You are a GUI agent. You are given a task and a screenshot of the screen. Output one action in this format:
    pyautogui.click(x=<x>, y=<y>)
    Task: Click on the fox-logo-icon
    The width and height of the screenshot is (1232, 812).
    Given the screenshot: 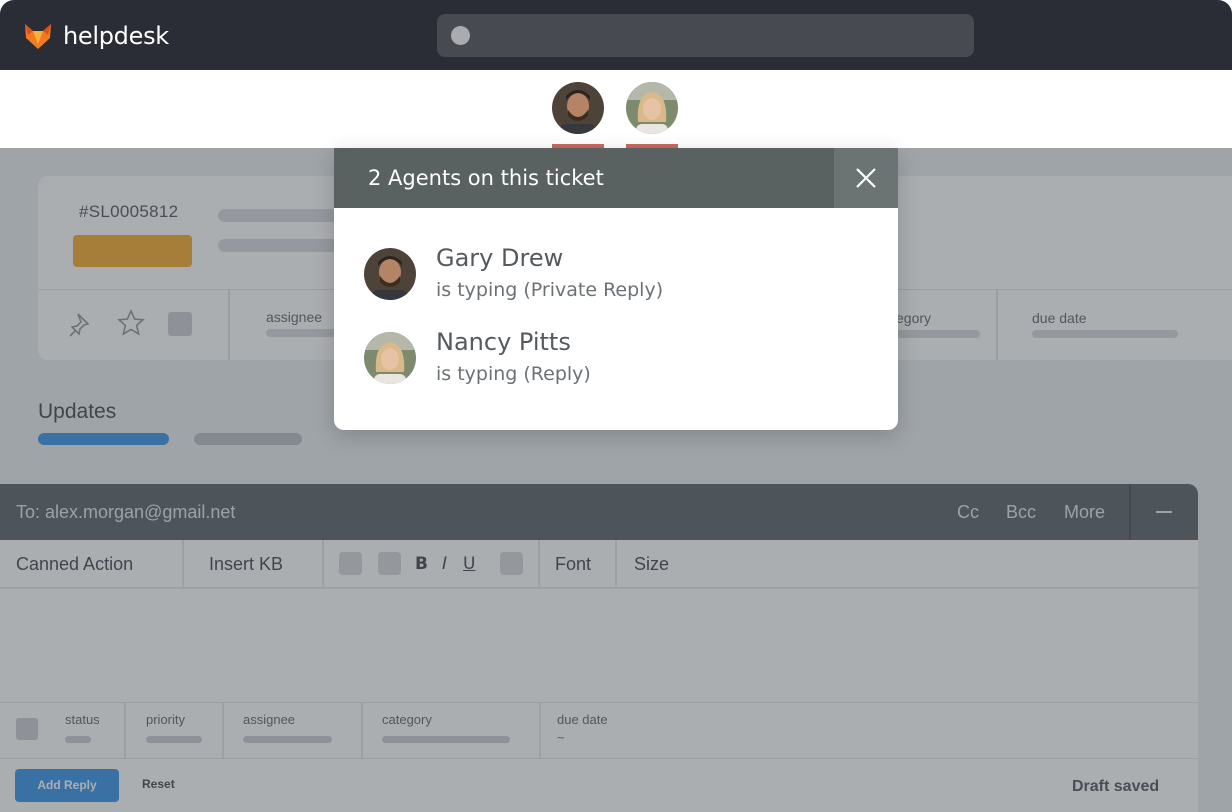 What is the action you would take?
    pyautogui.click(x=38, y=36)
    